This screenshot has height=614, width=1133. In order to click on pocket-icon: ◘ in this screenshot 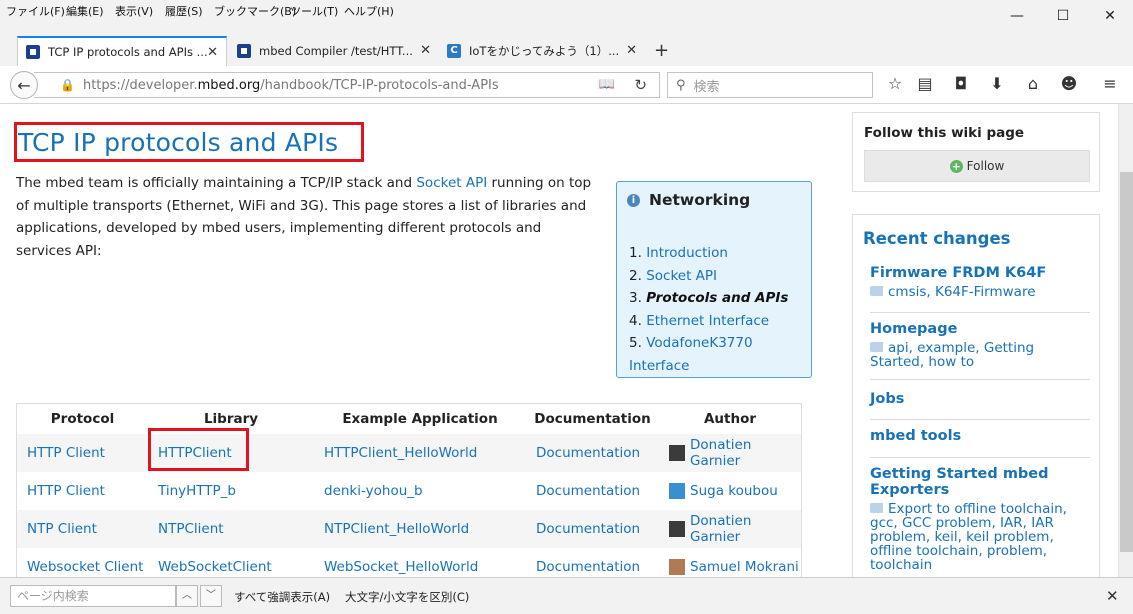, I will do `click(961, 85)`.